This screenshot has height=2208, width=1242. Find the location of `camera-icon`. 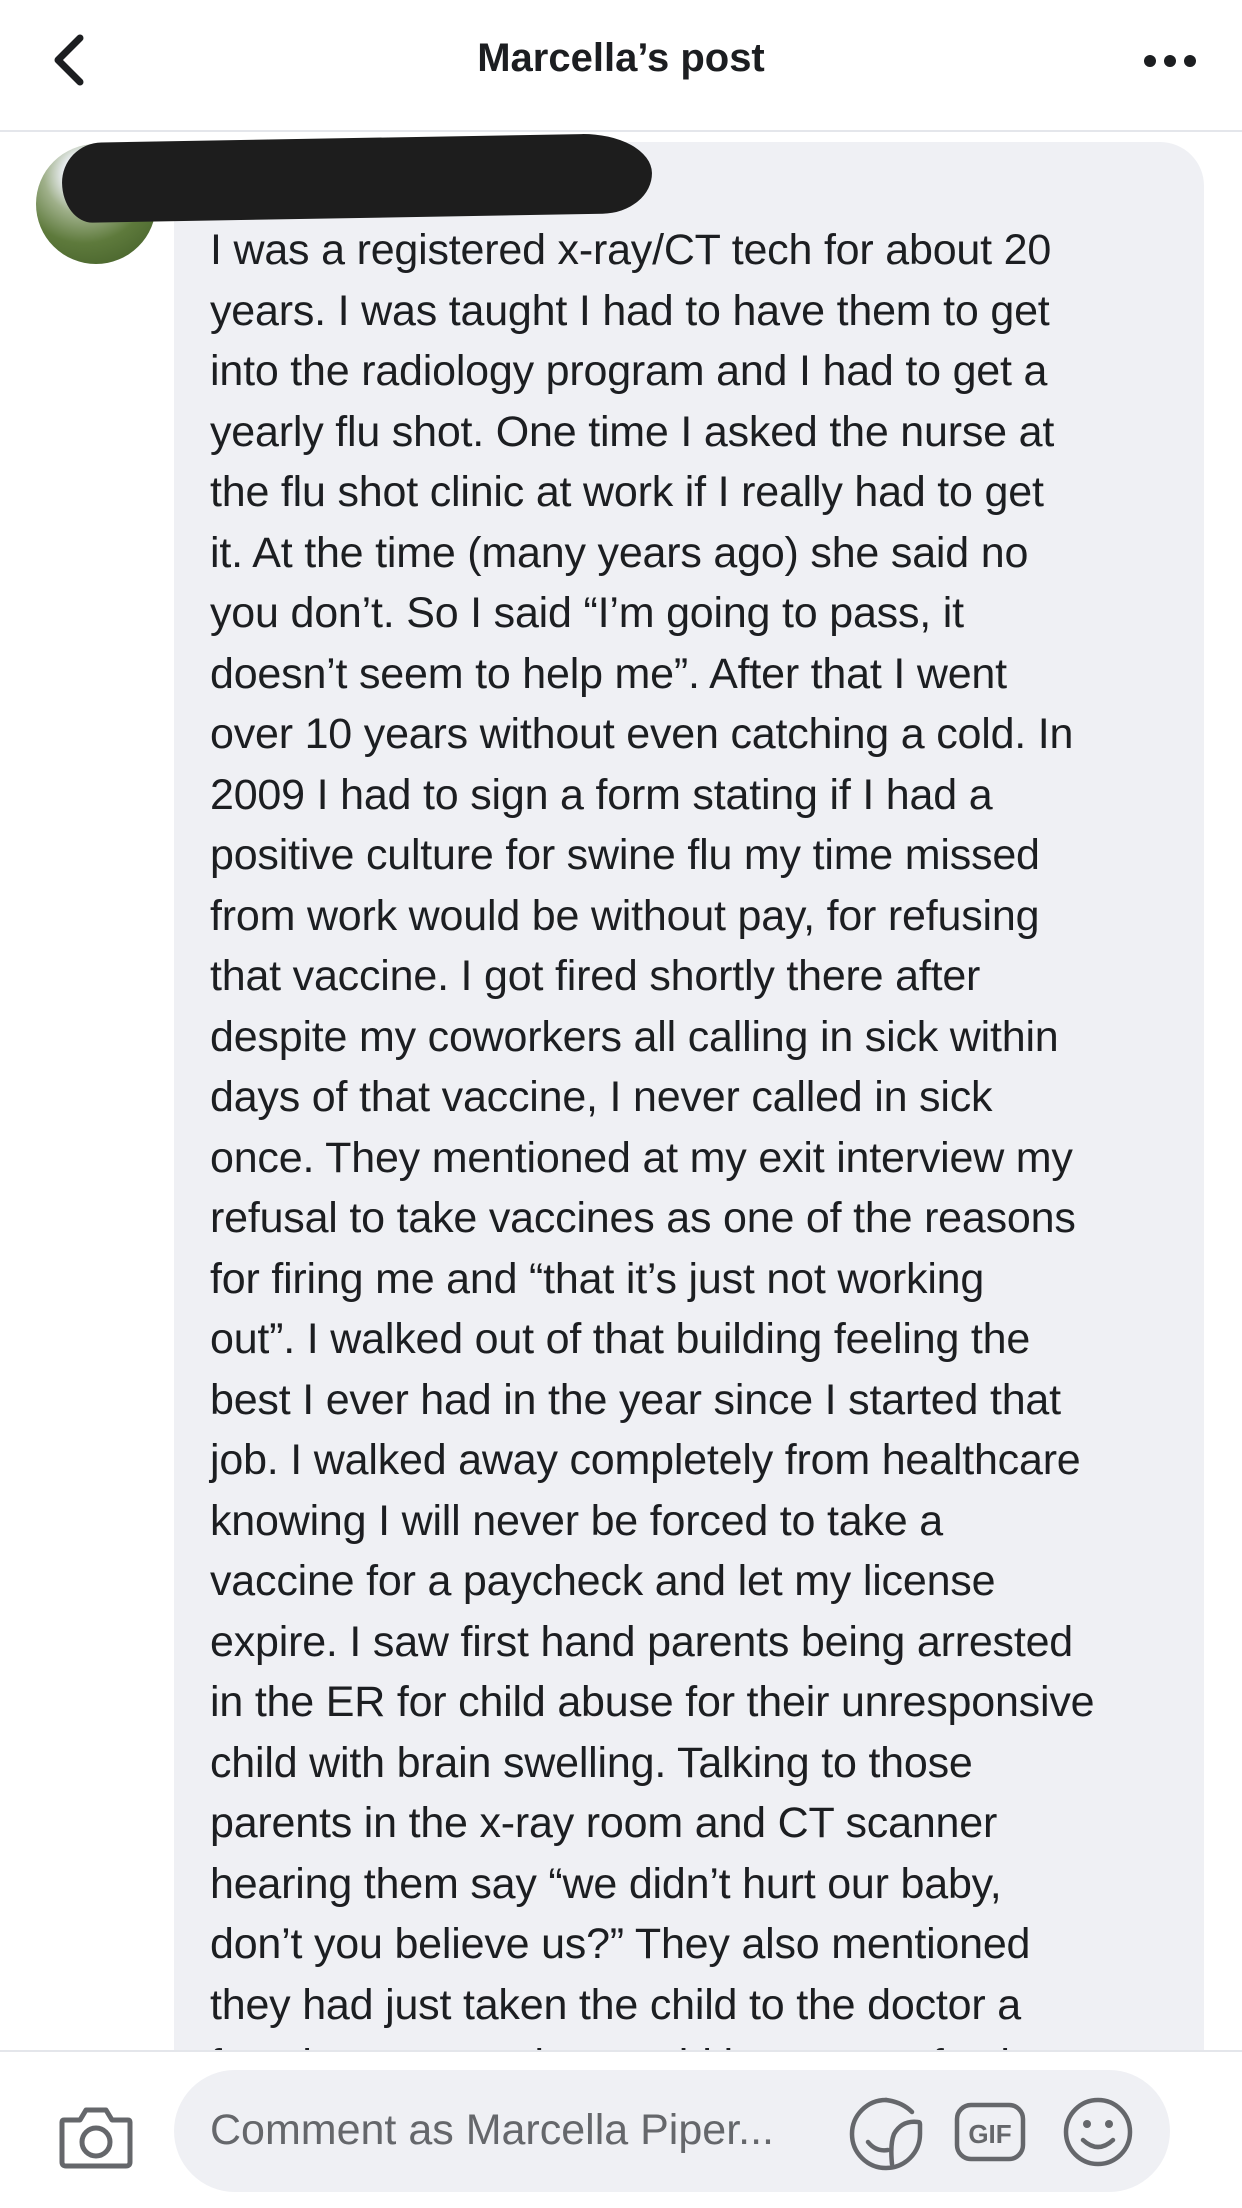

camera-icon is located at coordinates (96, 2138).